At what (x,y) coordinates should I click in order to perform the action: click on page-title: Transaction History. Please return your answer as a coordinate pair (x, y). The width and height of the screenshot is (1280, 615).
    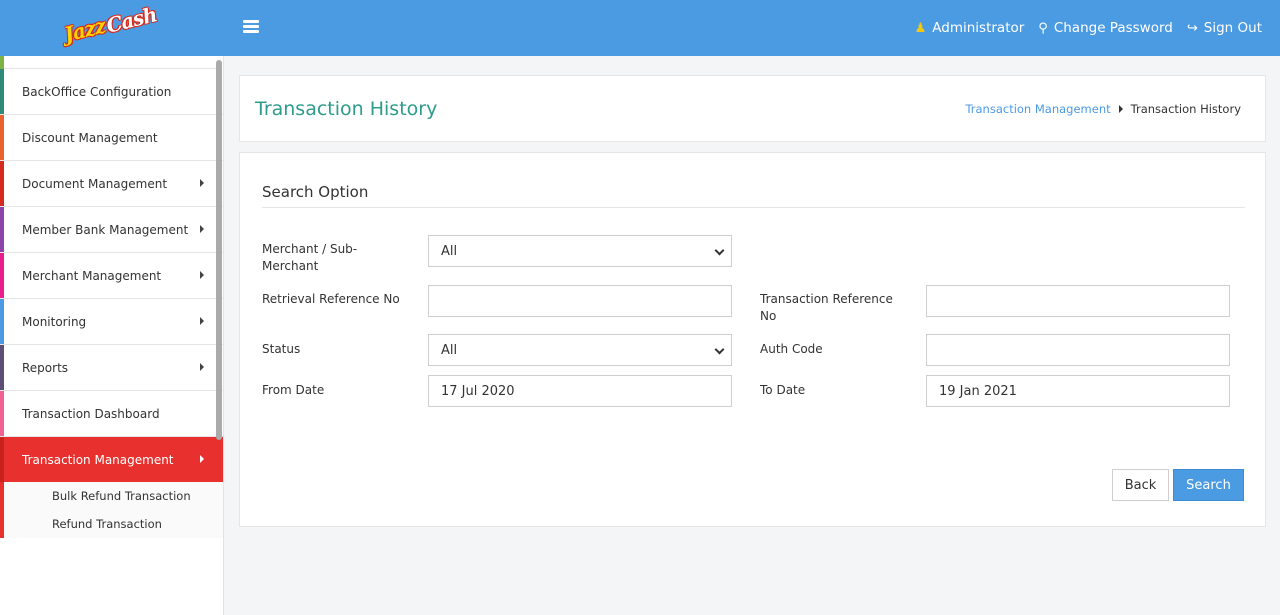
    Looking at the image, I should click on (346, 109).